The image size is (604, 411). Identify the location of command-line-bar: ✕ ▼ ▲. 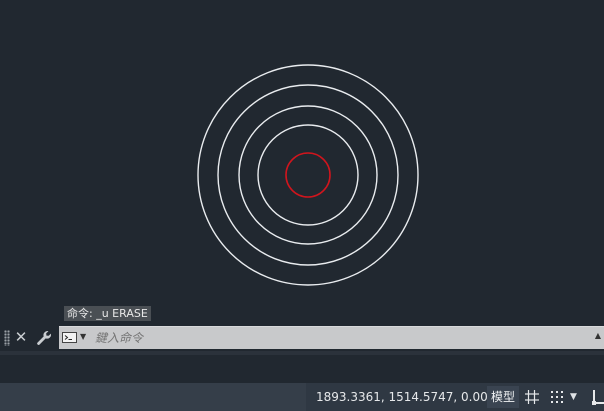
(302, 337).